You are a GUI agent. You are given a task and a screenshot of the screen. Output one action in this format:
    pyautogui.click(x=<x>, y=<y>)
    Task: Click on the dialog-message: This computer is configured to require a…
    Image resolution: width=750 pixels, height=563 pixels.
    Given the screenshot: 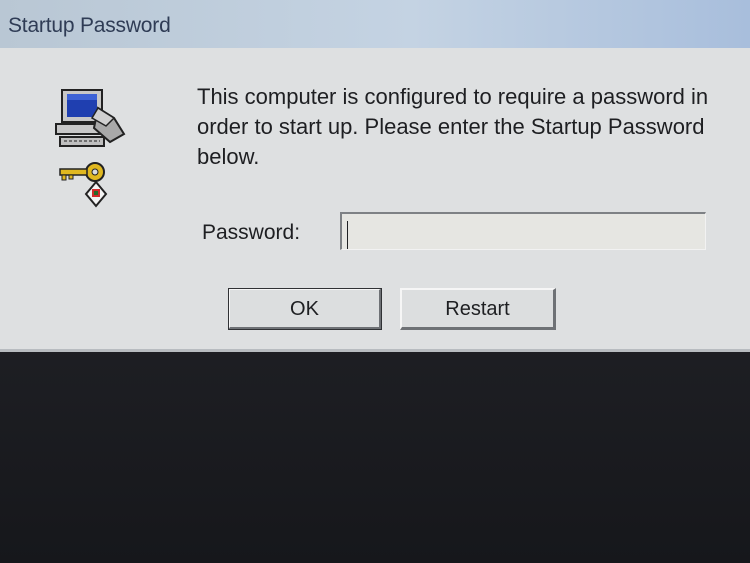 What is the action you would take?
    pyautogui.click(x=453, y=126)
    